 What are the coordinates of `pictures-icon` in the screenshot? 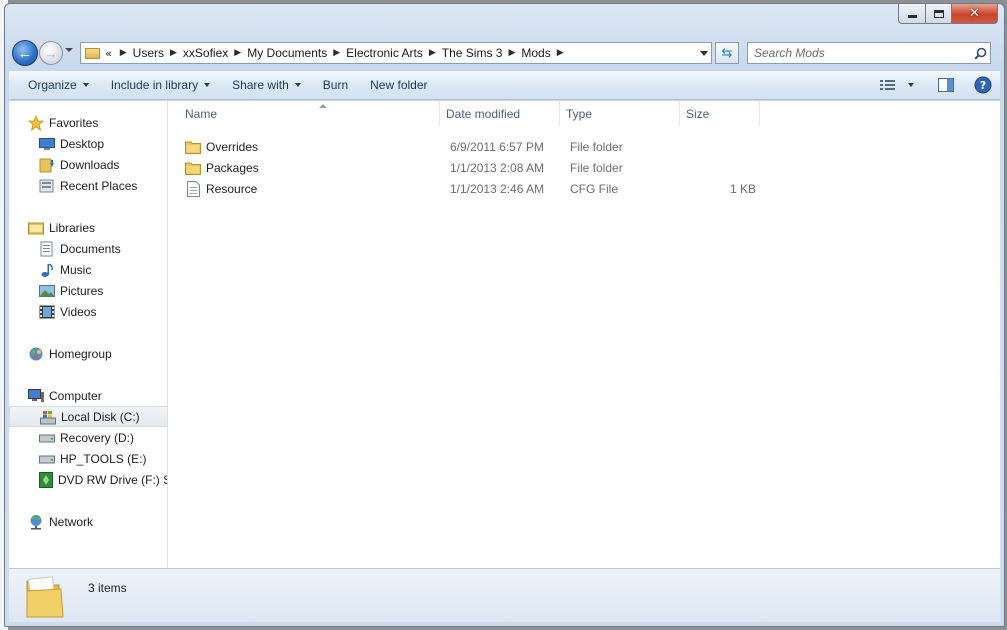 It's located at (47, 291).